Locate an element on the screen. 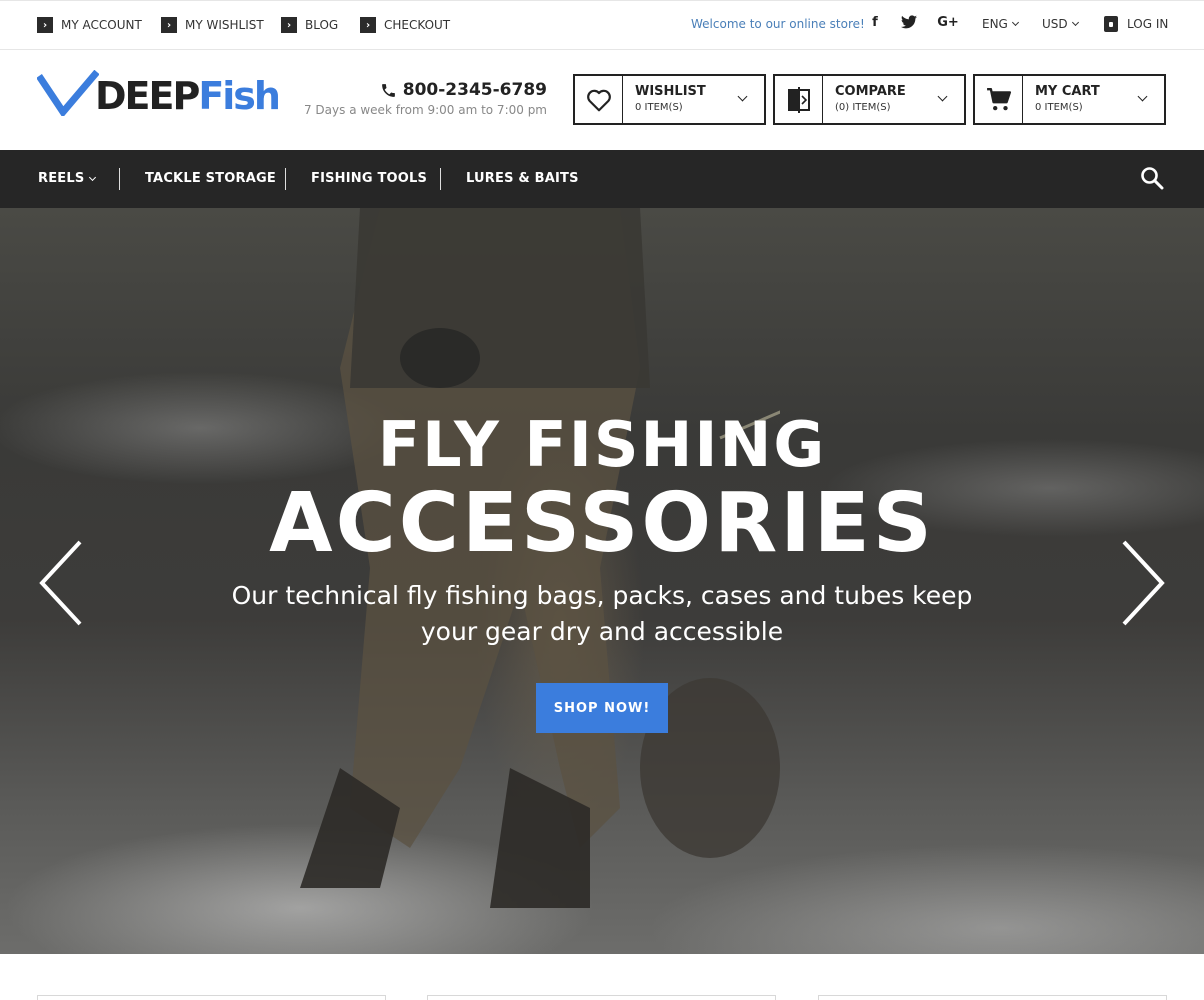 The width and height of the screenshot is (1204, 1000). site-logo: DEEPFish is located at coordinates (159, 93).